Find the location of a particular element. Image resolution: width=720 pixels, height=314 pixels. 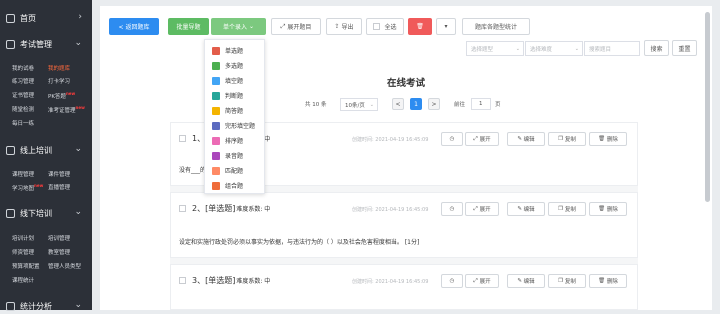

dropdown-item: 简答题 is located at coordinates (227, 110).